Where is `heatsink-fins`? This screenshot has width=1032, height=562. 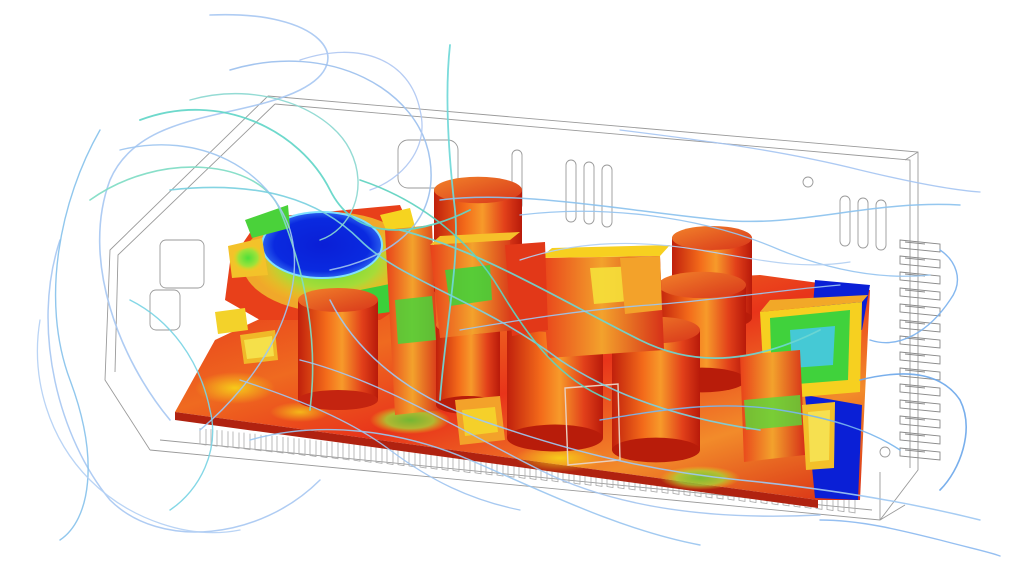
heatsink-fins is located at coordinates (920, 350).